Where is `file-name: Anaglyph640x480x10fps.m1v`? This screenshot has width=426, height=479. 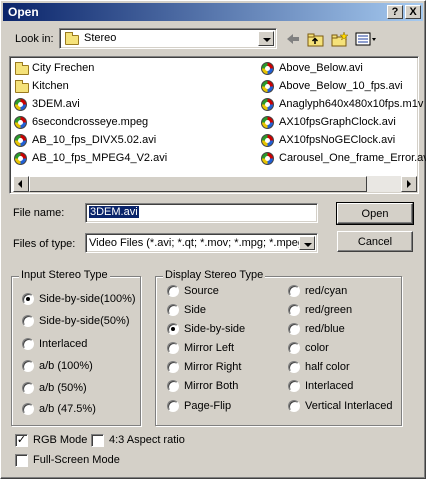
file-name: Anaglyph640x480x10fps.m1v is located at coordinates (351, 104).